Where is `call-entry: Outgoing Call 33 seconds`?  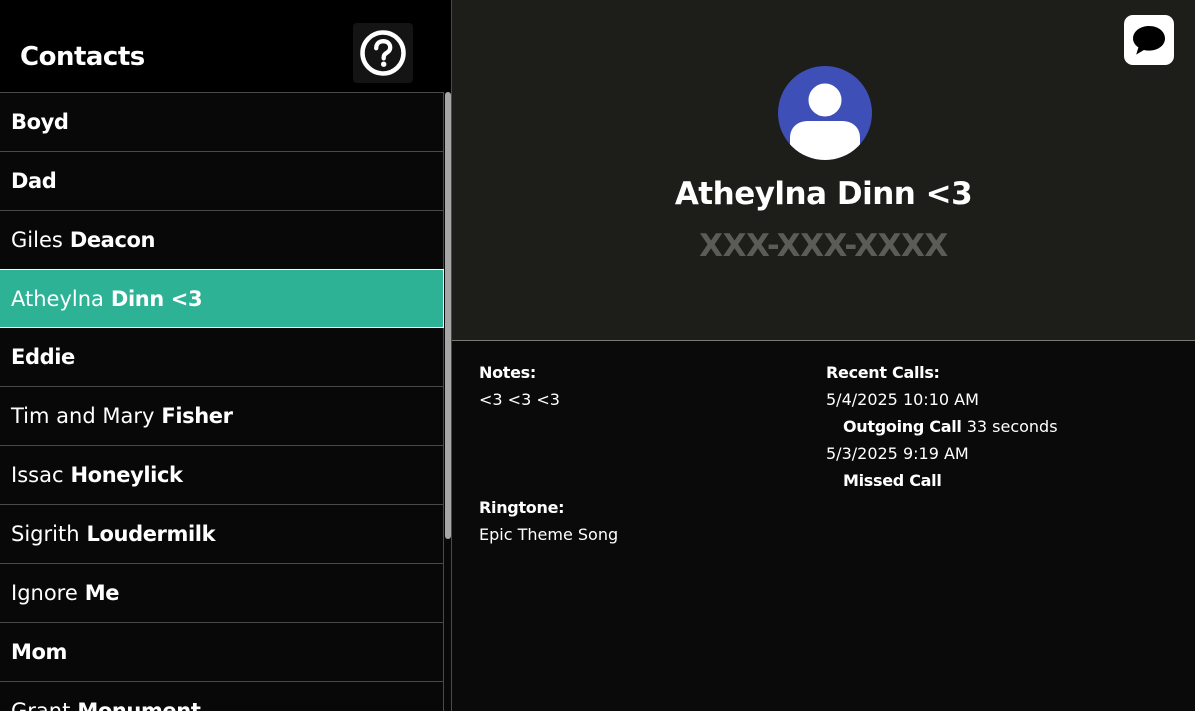
call-entry: Outgoing Call 33 seconds is located at coordinates (950, 427).